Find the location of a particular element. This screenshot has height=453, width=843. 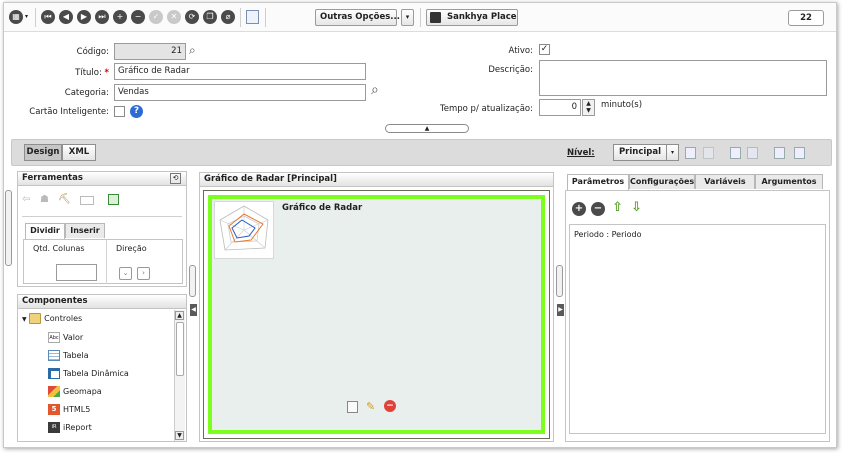

component-item: Abc Valor is located at coordinates (65, 338).